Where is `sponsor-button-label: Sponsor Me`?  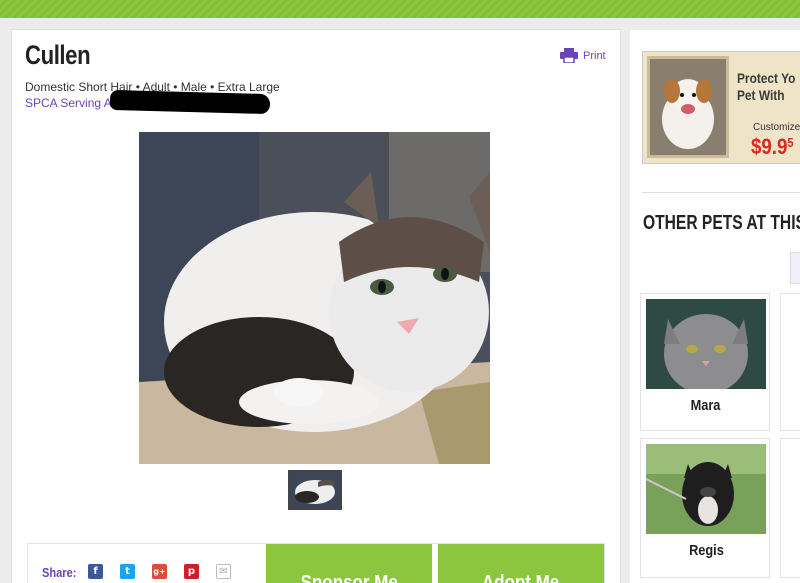 sponsor-button-label: Sponsor Me is located at coordinates (349, 577).